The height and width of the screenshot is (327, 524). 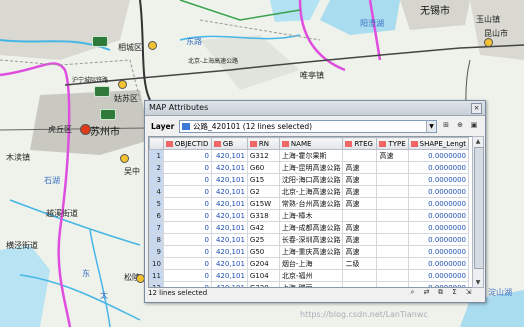 I want to click on row-number: 7, so click(x=156, y=227).